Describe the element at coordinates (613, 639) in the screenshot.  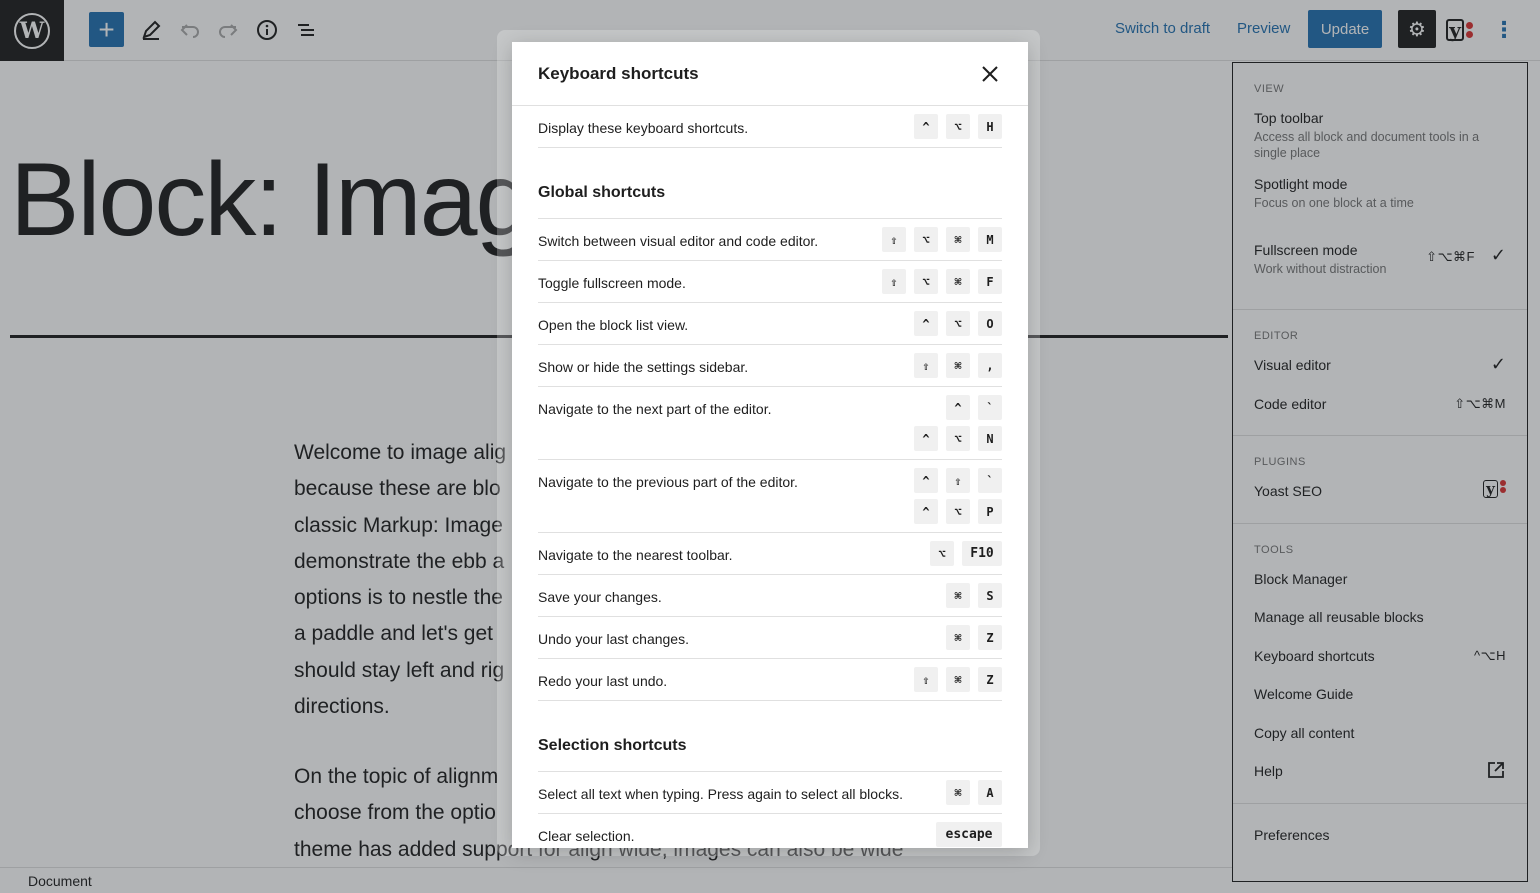
I see `shortcut-description: Undo your last changes.` at that location.